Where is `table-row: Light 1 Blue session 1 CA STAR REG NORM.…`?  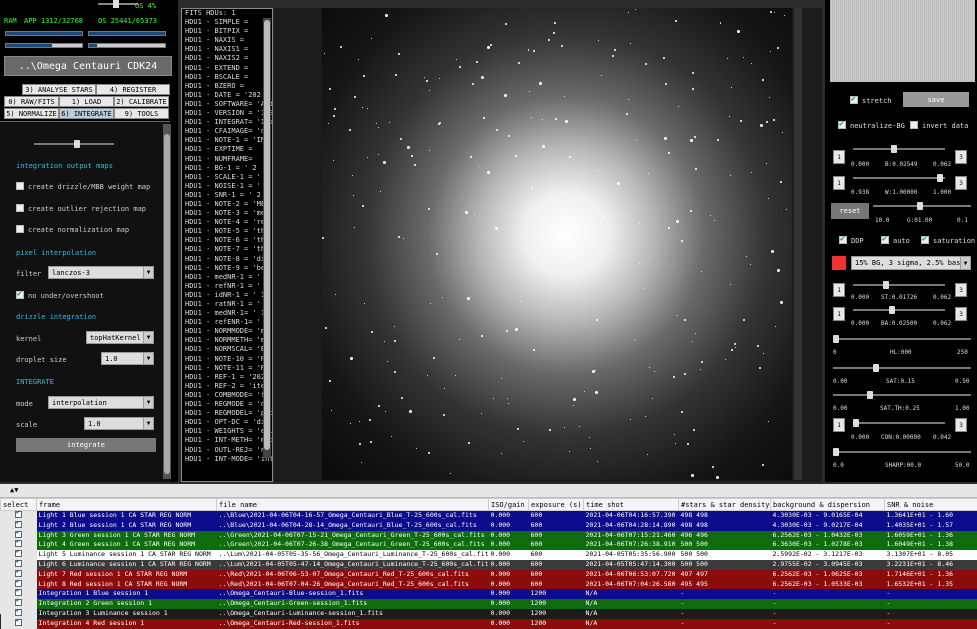
table-row: Light 1 Blue session 1 CA STAR REG NORM.… is located at coordinates (489, 516).